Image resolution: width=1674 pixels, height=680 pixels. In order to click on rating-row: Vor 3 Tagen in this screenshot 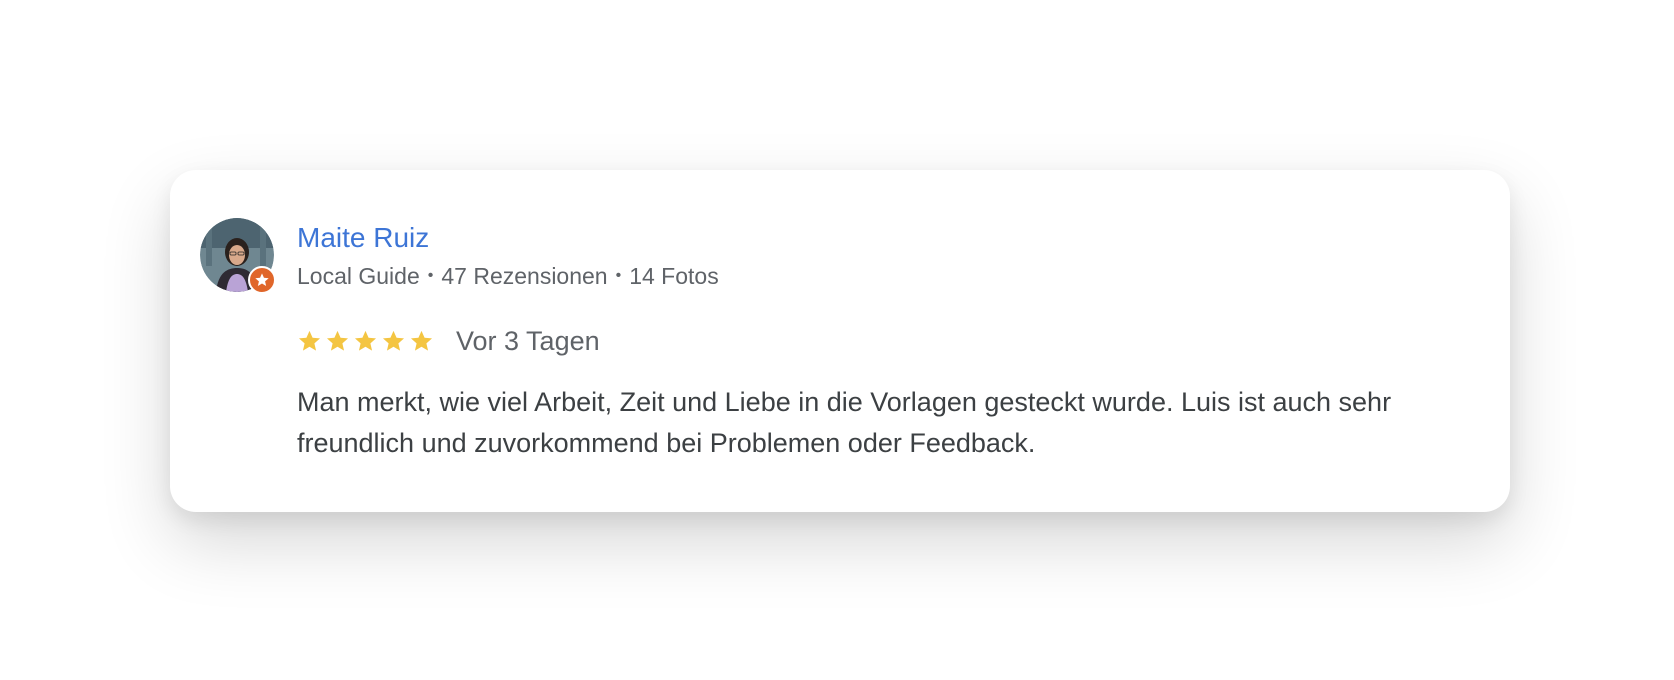, I will do `click(448, 341)`.